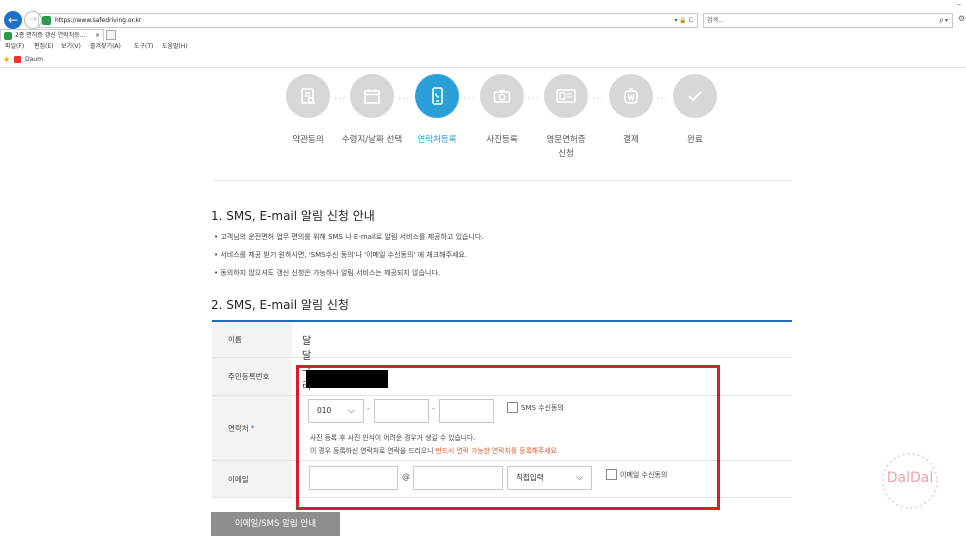 The image size is (966, 540). I want to click on watermark: DalDal, so click(910, 481).